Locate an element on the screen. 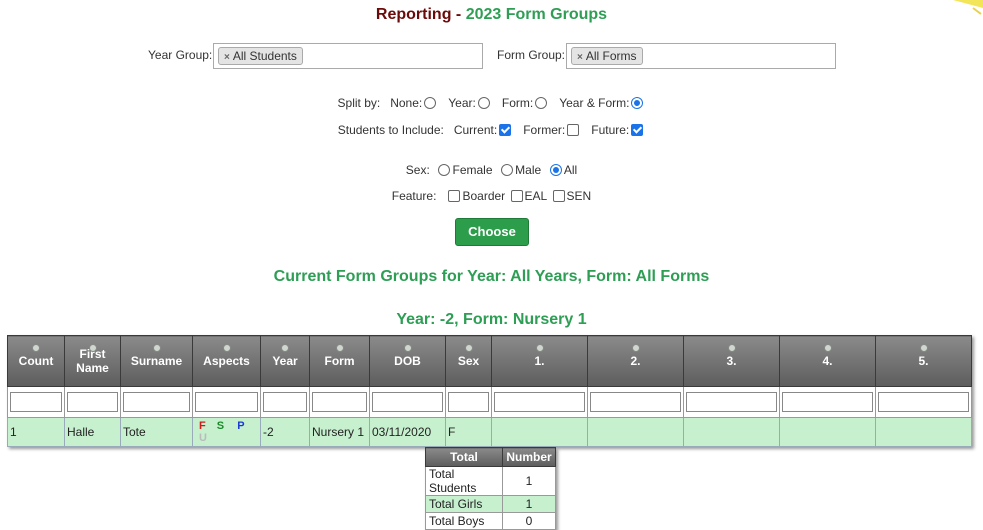  sex-label: Sex: is located at coordinates (417, 169).